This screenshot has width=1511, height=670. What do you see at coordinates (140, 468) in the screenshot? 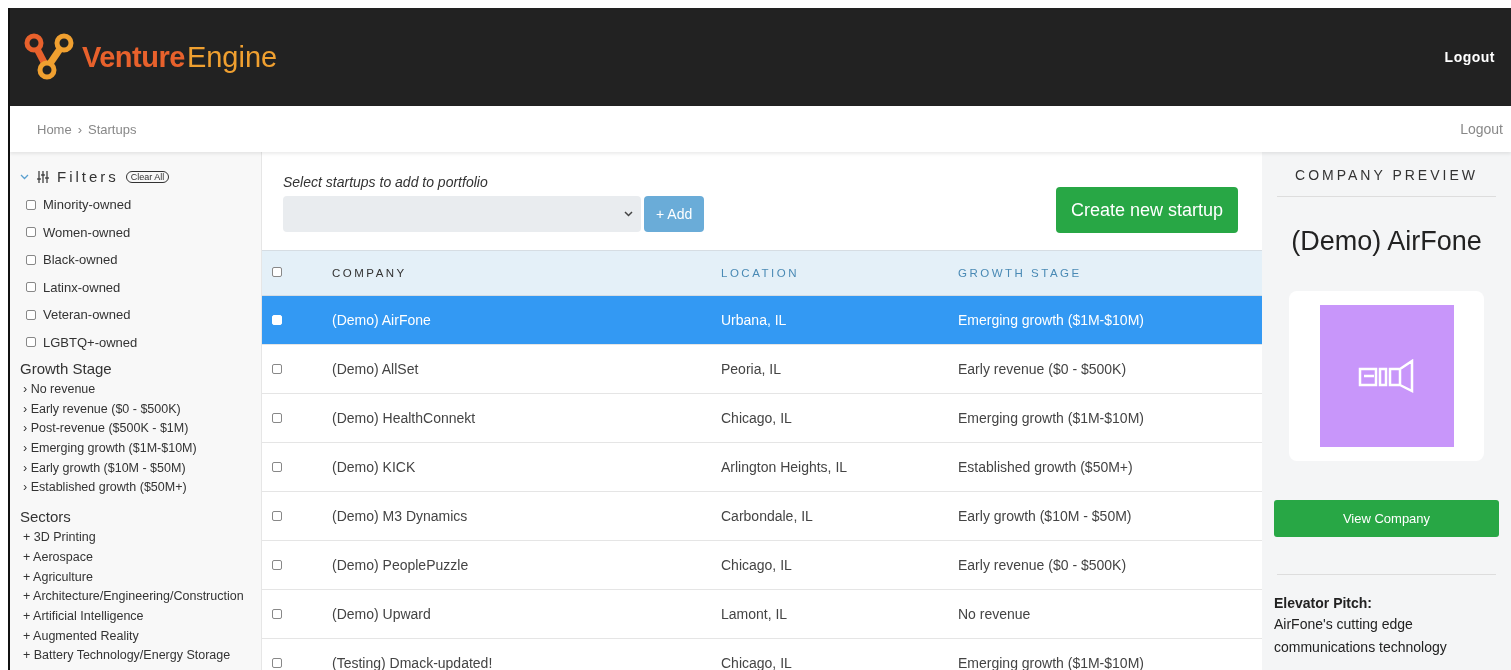
I see `filter-option: › Early growth ($10M - $50M)` at bounding box center [140, 468].